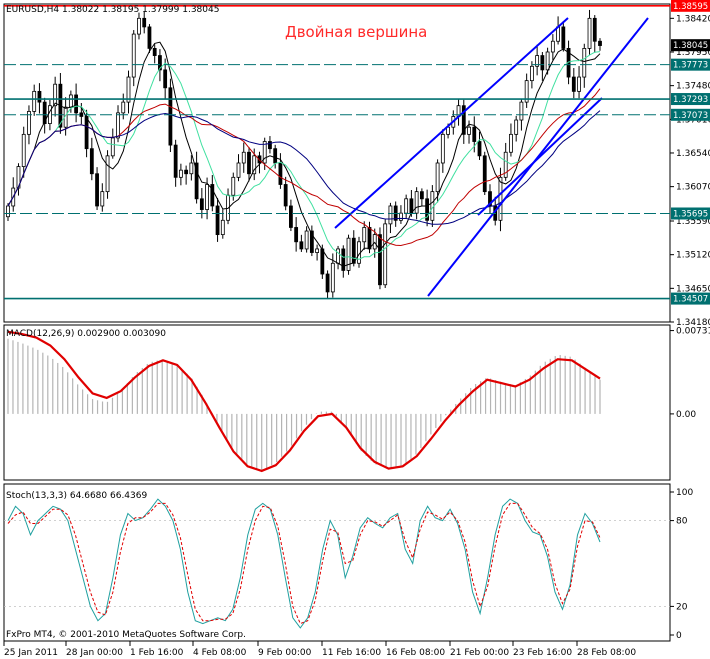 This screenshot has width=710, height=659. What do you see at coordinates (682, 522) in the screenshot?
I see `stoch-tick-label: 80` at bounding box center [682, 522].